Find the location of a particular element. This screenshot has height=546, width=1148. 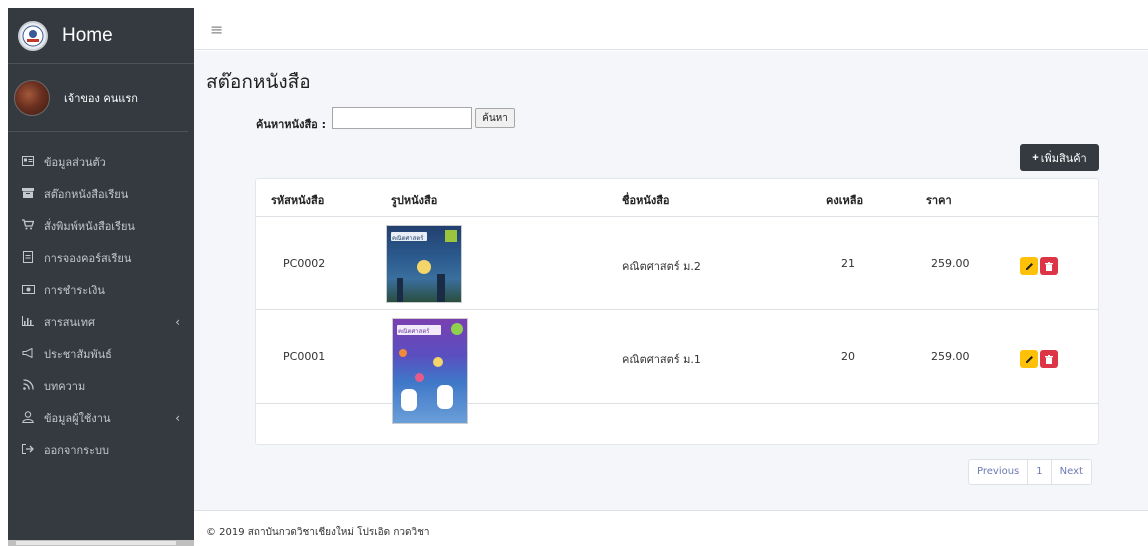

sidebar-item-logout: ออกจากระบบ is located at coordinates (101, 450).